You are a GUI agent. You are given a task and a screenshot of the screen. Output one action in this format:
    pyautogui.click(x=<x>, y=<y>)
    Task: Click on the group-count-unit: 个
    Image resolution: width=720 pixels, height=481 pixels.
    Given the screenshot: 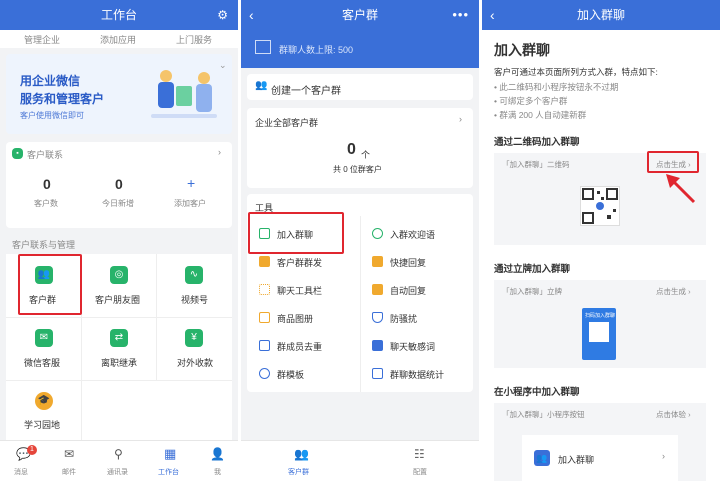 What is the action you would take?
    pyautogui.click(x=366, y=155)
    